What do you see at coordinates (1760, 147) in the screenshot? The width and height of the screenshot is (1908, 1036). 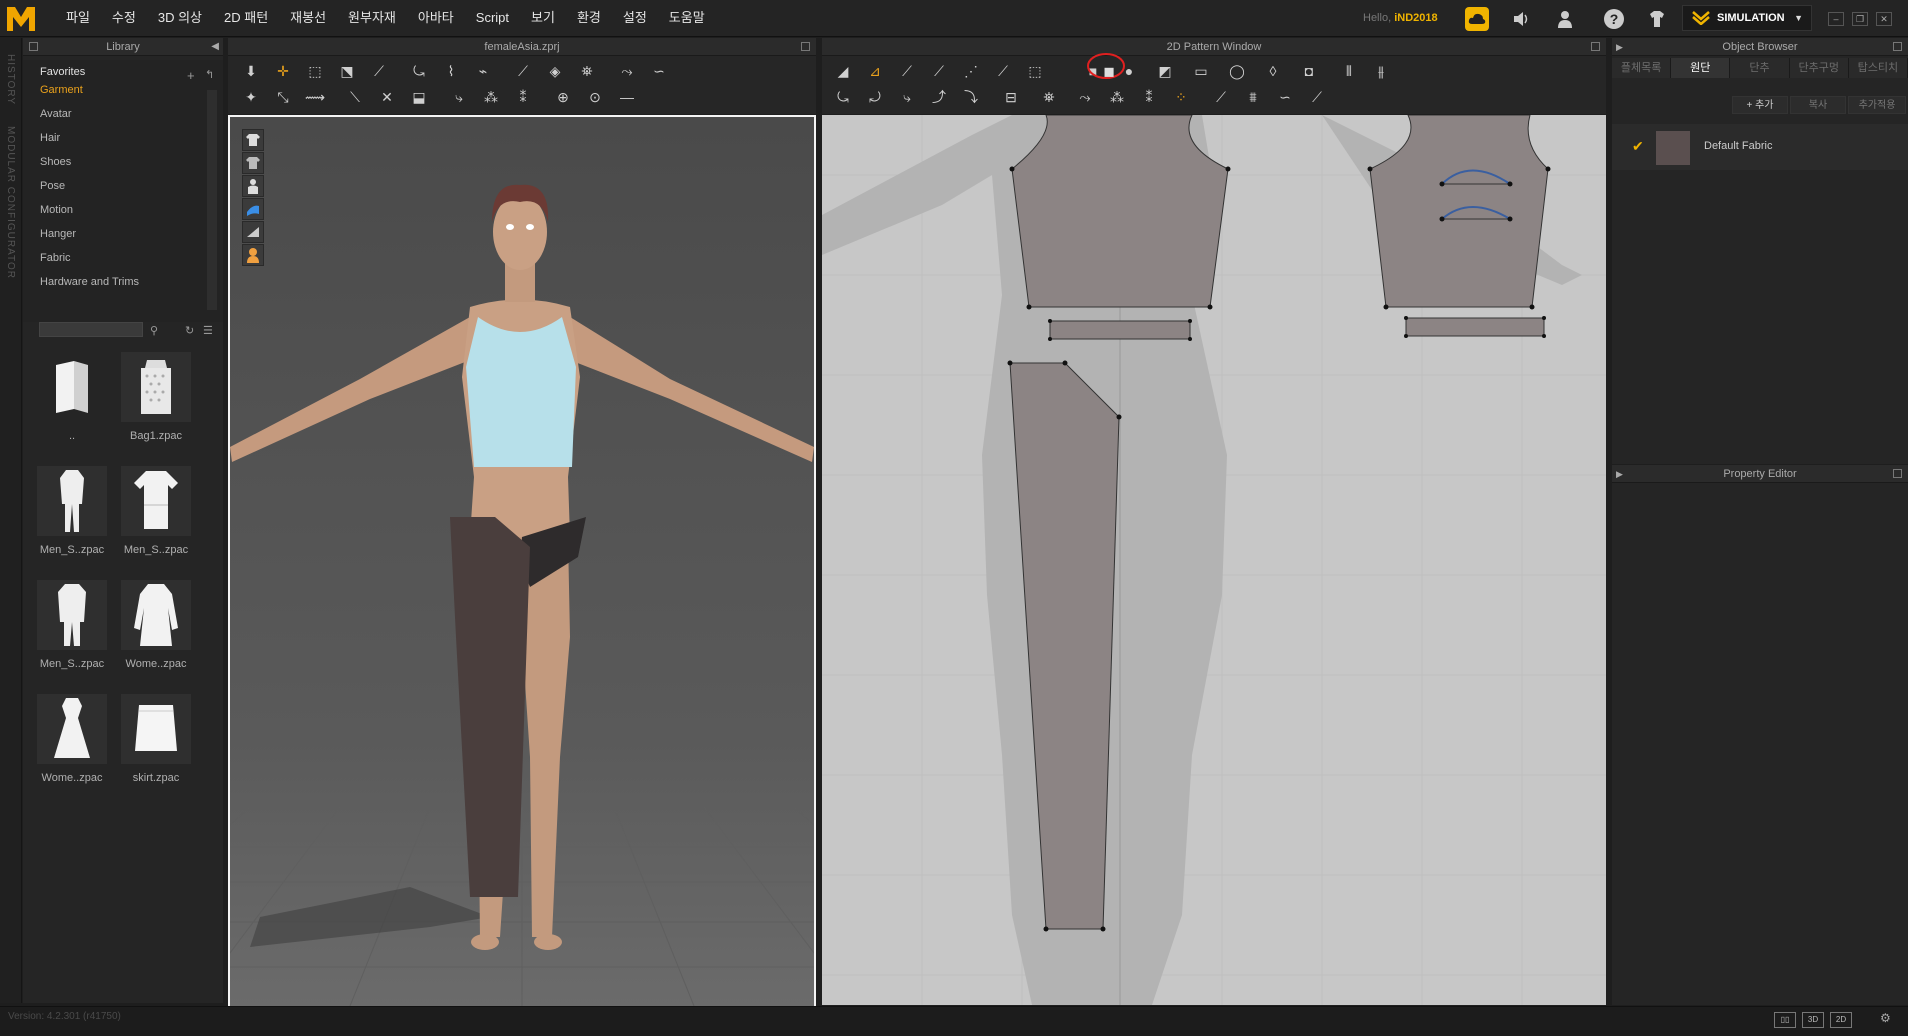 I see `fabric-list-item: ✔ Default Fabric` at bounding box center [1760, 147].